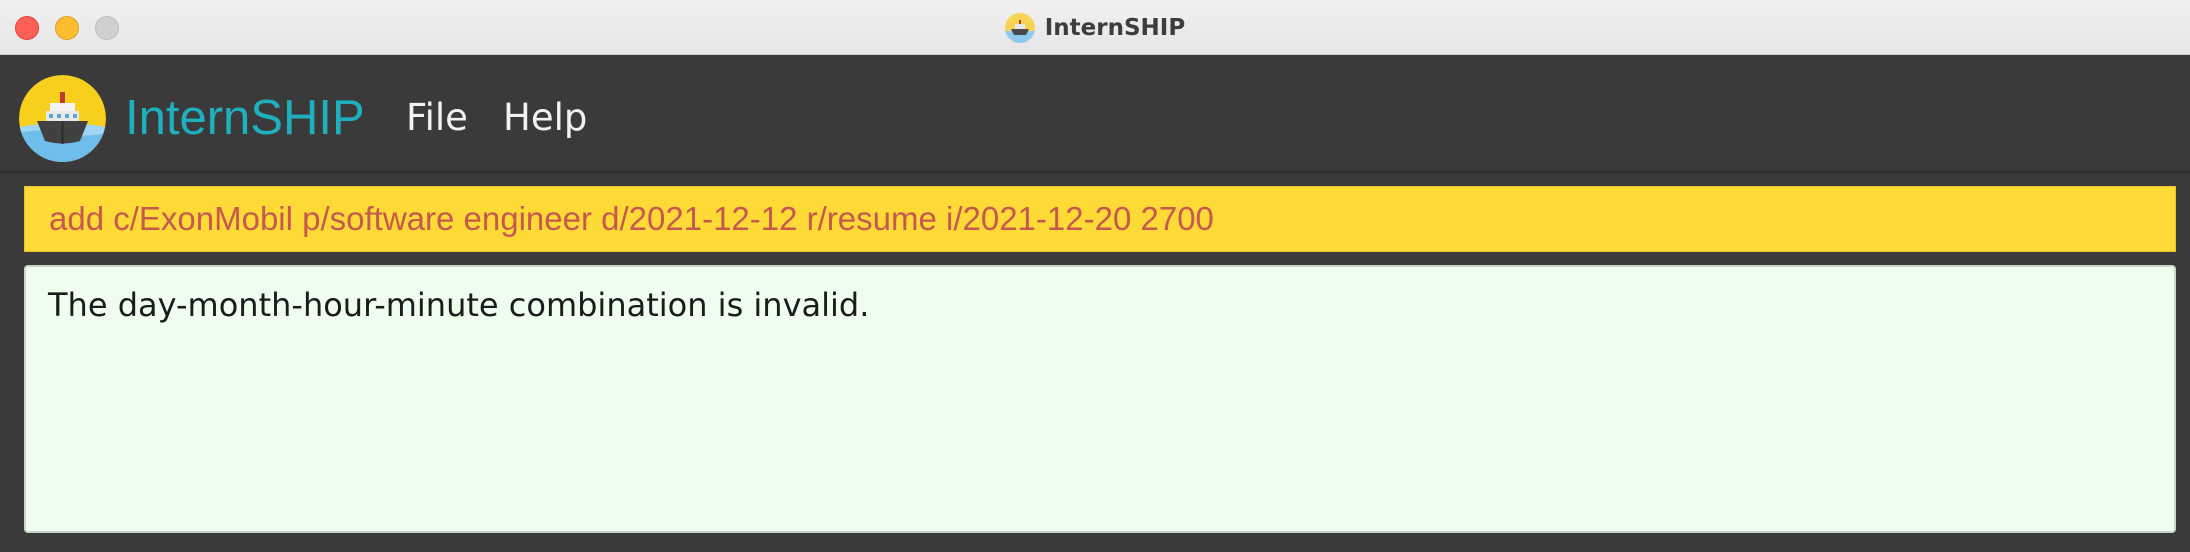 This screenshot has width=2190, height=552. What do you see at coordinates (545, 118) in the screenshot?
I see `menu-help: Help` at bounding box center [545, 118].